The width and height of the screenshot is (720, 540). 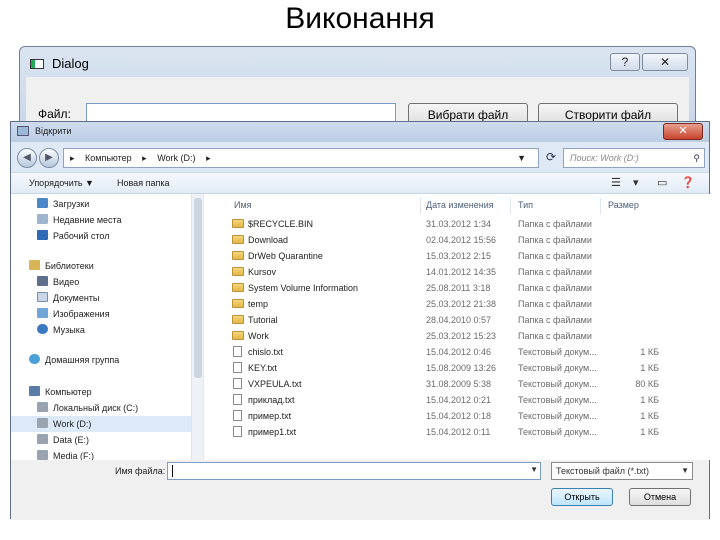 I want to click on dialog-title: Dialog, so click(x=70, y=63).